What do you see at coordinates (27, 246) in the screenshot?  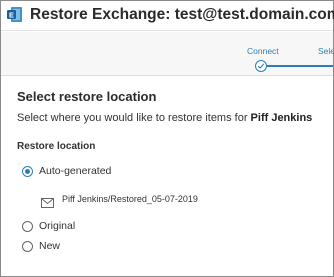 I see `radio-new` at bounding box center [27, 246].